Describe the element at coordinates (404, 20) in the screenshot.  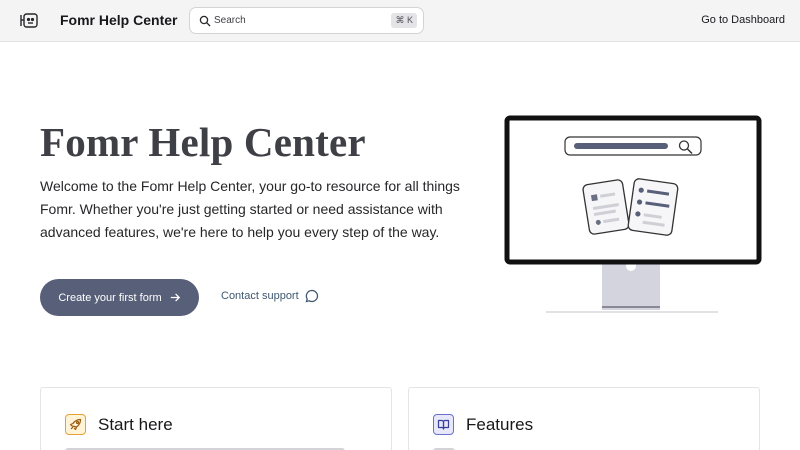
I see `search-shortcut-badge: ⌘ K` at that location.